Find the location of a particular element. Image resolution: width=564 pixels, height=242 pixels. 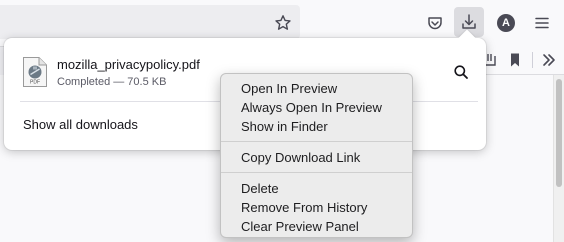

account-icon: A is located at coordinates (506, 23).